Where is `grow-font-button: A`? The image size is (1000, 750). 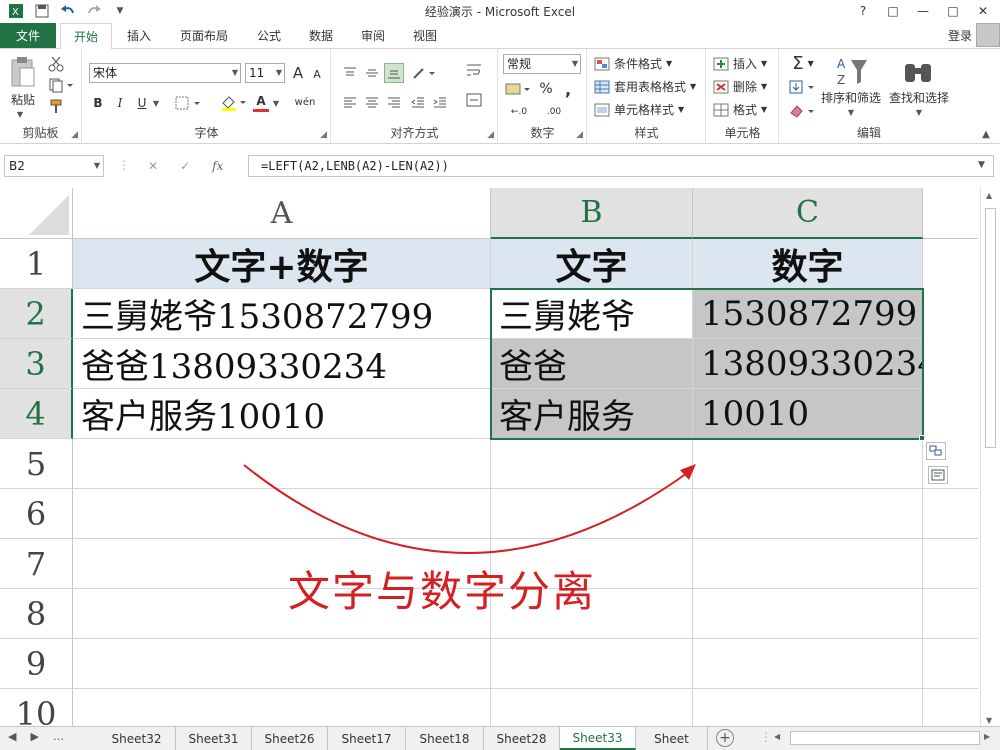 grow-font-button: A is located at coordinates (298, 73).